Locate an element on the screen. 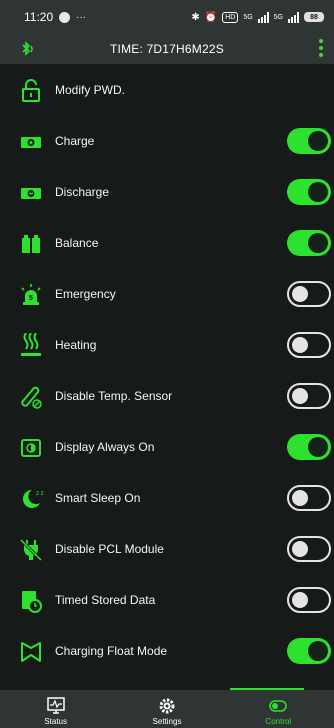 The width and height of the screenshot is (334, 728). svg-text: 5 is located at coordinates (31, 298).